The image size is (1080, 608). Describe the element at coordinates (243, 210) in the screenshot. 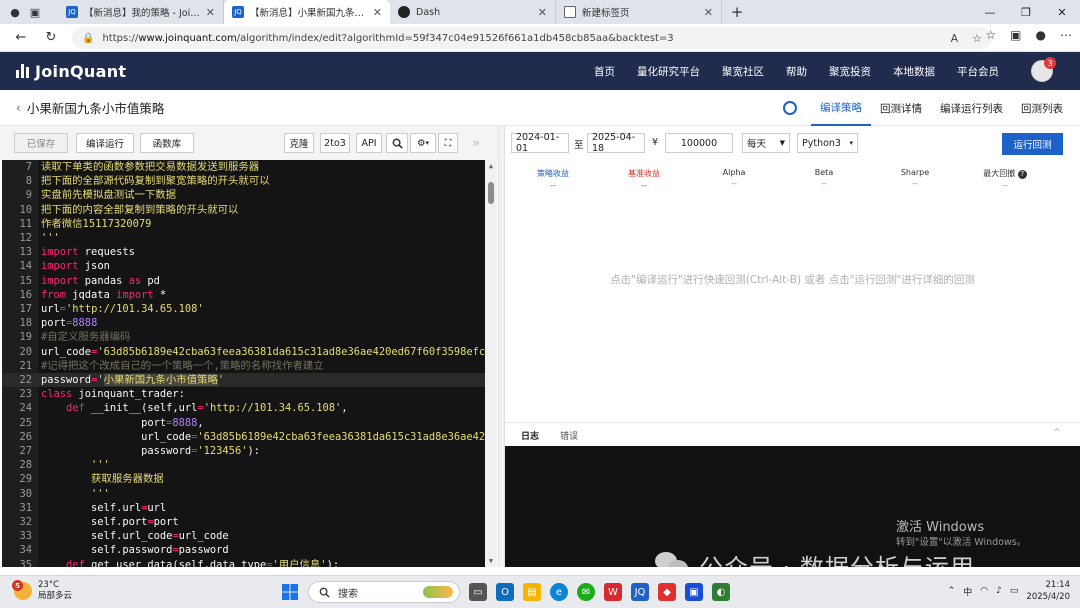

I see `code-line: 10 把下面的内容全部复制到策略的开头就可以` at that location.